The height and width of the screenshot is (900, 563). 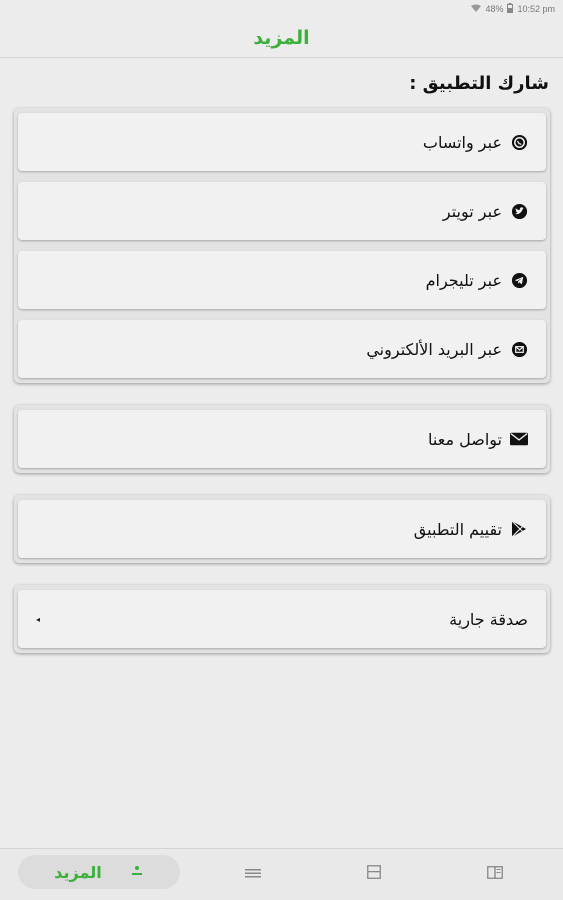 I want to click on nav-item-more: المزيد, so click(x=99, y=872).